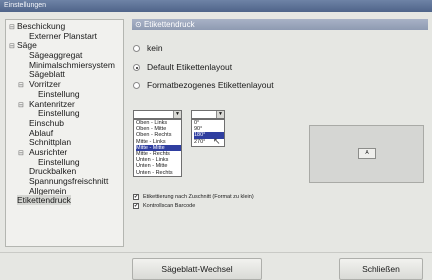 This screenshot has width=432, height=280. What do you see at coordinates (280, 24) in the screenshot?
I see `panel-header: ⊙ Etikettendruck` at bounding box center [280, 24].